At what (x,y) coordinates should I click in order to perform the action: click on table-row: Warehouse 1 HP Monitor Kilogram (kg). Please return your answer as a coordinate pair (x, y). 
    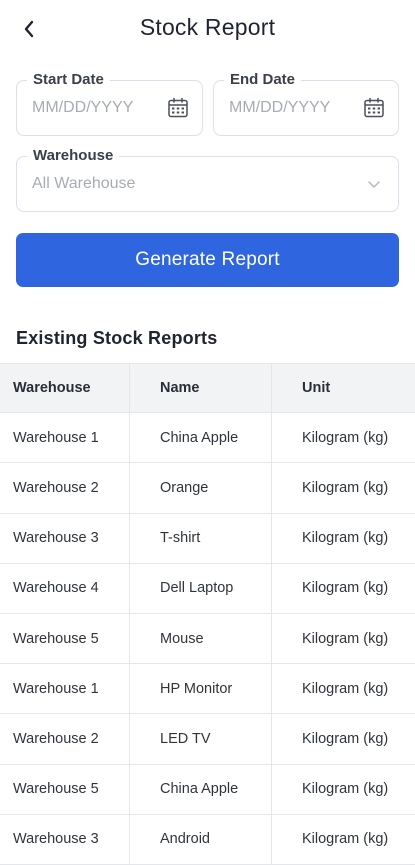
    Looking at the image, I should click on (207, 689).